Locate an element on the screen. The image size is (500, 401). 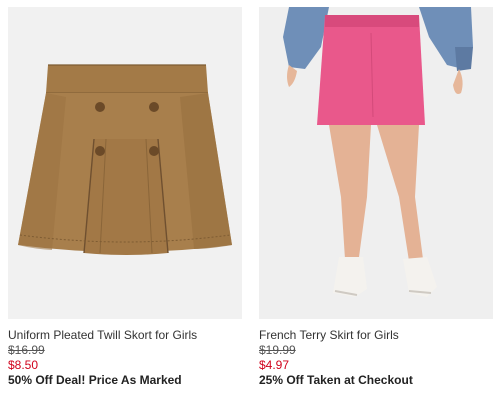
promo-text: 25% Off Taken at Checkout is located at coordinates (336, 380).